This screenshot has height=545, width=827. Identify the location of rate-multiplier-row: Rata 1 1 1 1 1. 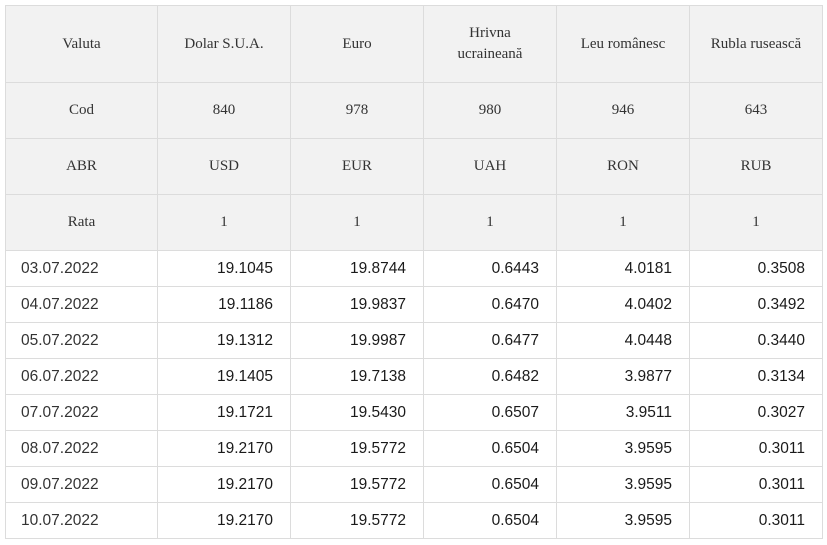
(414, 222).